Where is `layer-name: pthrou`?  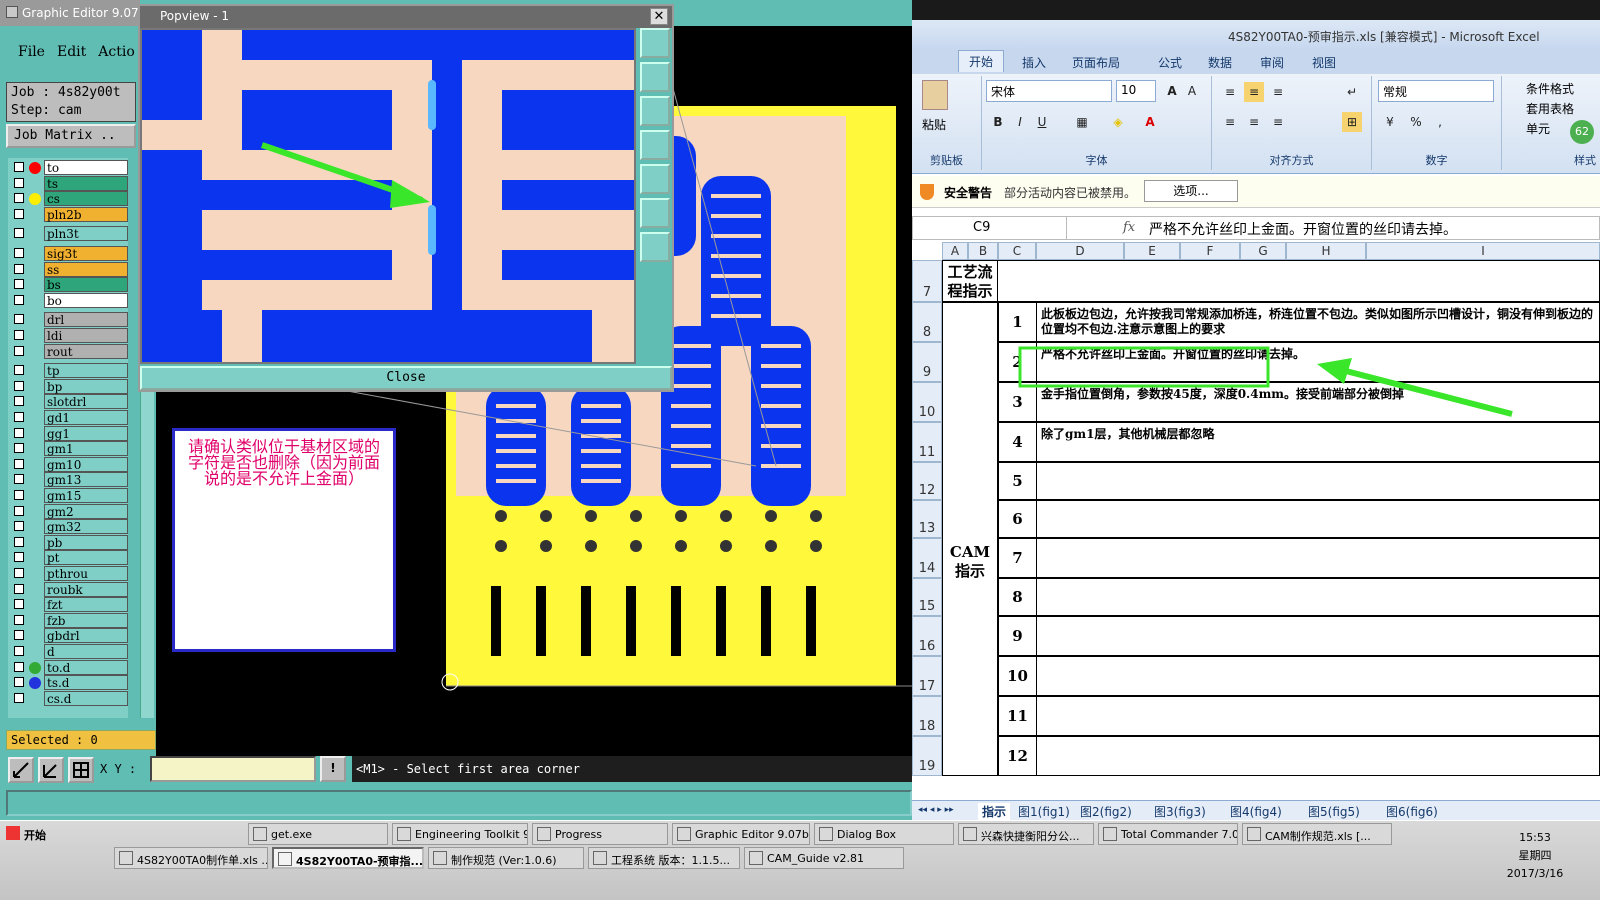 layer-name: pthrou is located at coordinates (86, 573).